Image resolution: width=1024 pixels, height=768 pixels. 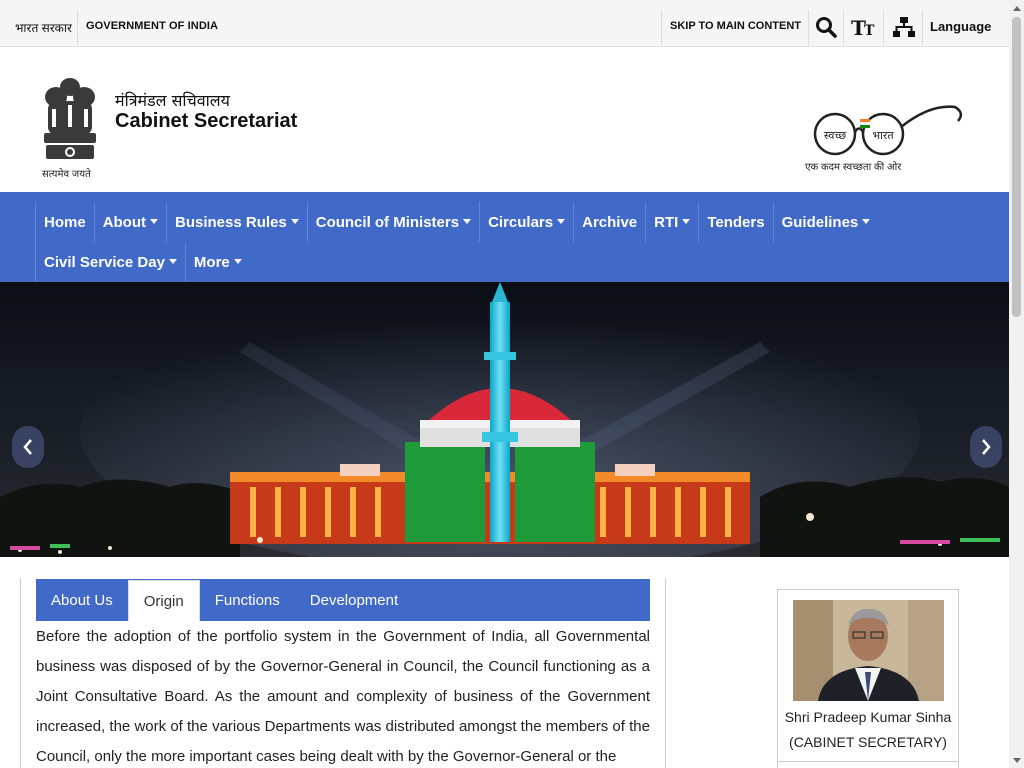 I want to click on sitemap-icon, so click(x=904, y=27).